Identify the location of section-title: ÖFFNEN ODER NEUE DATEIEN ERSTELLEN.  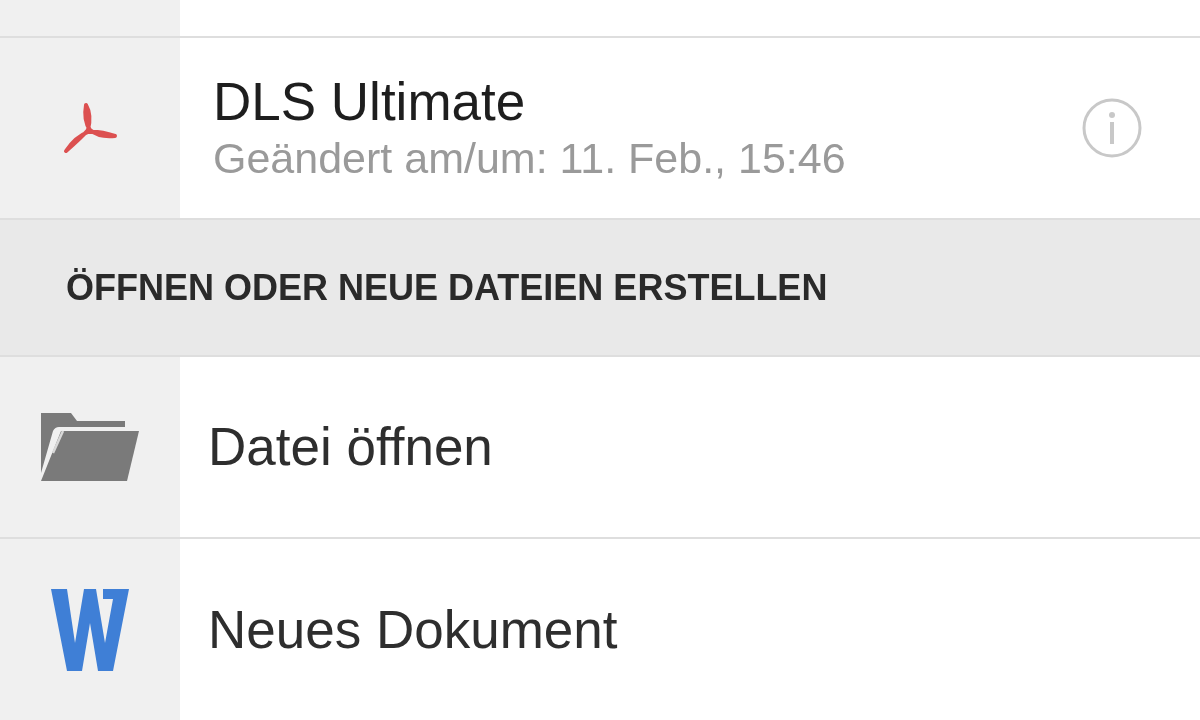
(447, 287).